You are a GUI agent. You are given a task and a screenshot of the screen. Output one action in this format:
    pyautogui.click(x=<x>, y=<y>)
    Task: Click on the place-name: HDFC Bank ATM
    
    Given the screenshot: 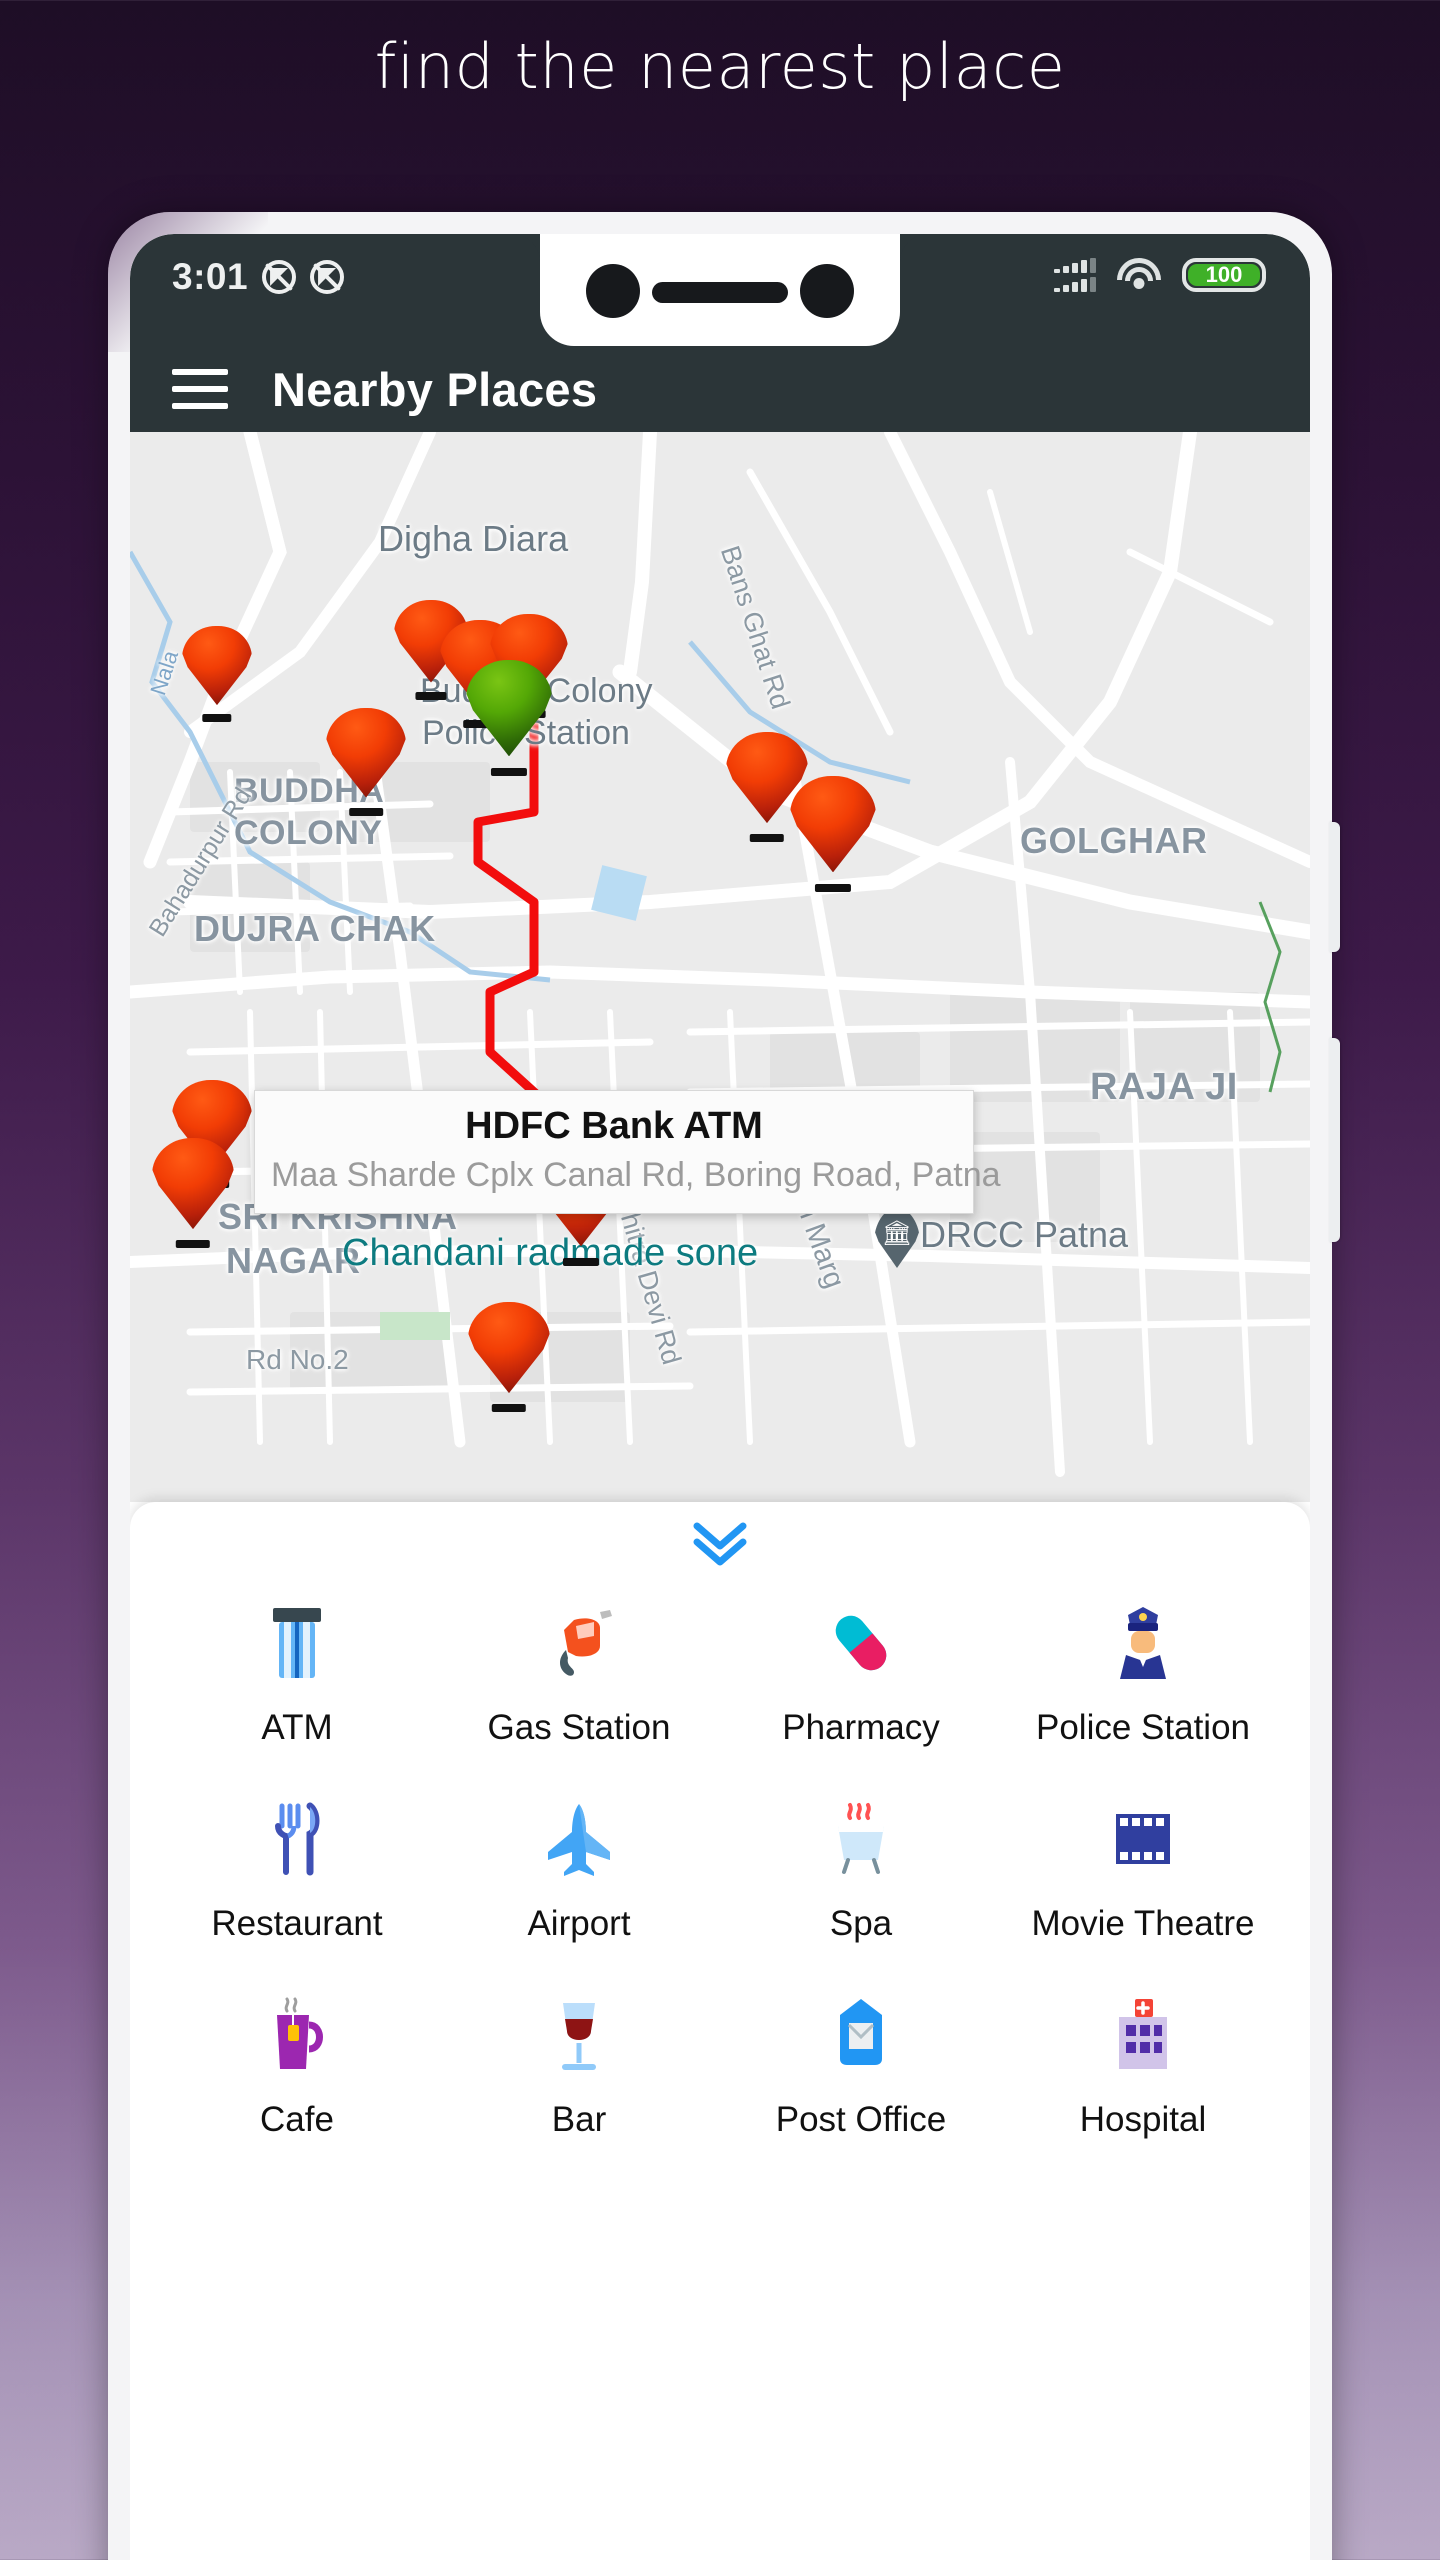 What is the action you would take?
    pyautogui.click(x=614, y=1126)
    